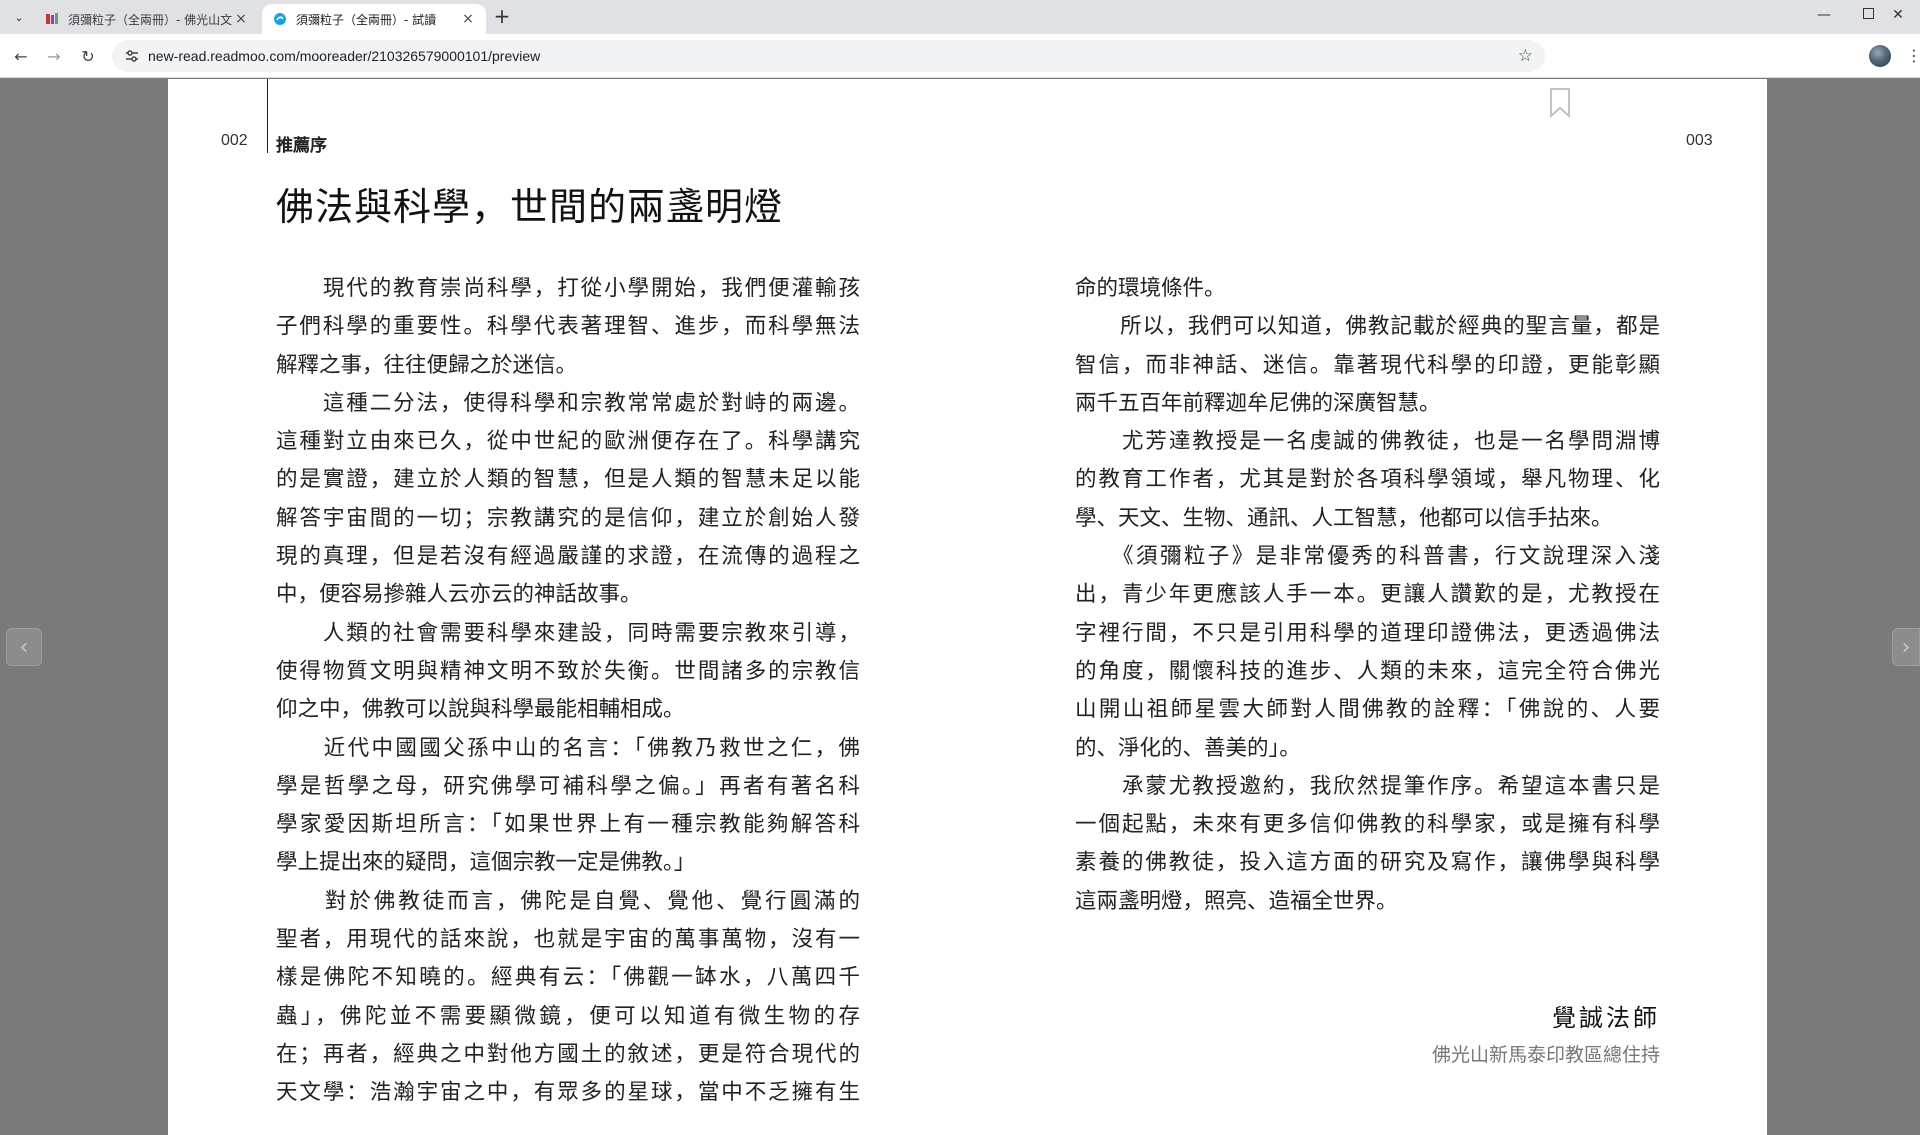  I want to click on reload-icon: ↻, so click(88, 56).